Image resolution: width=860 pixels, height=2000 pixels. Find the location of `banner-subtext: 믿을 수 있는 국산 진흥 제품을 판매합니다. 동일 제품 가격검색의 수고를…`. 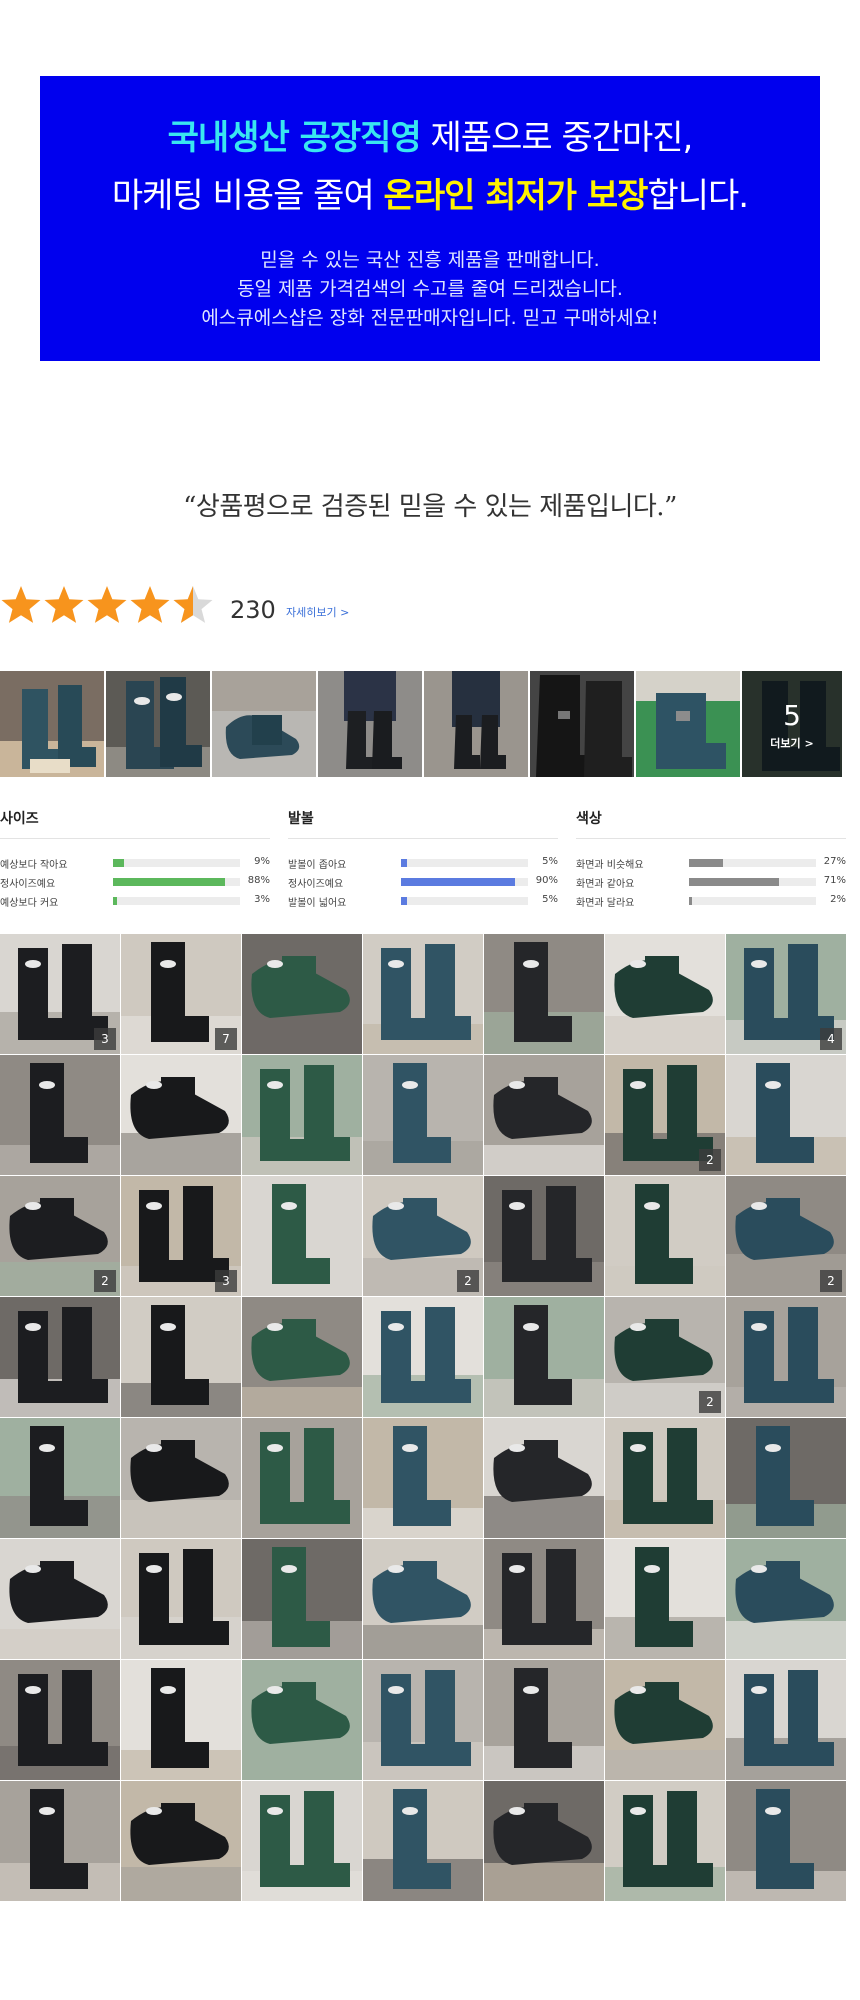

banner-subtext: 믿을 수 있는 국산 진흥 제품을 판매합니다. 동일 제품 가격검색의 수고를… is located at coordinates (430, 289).